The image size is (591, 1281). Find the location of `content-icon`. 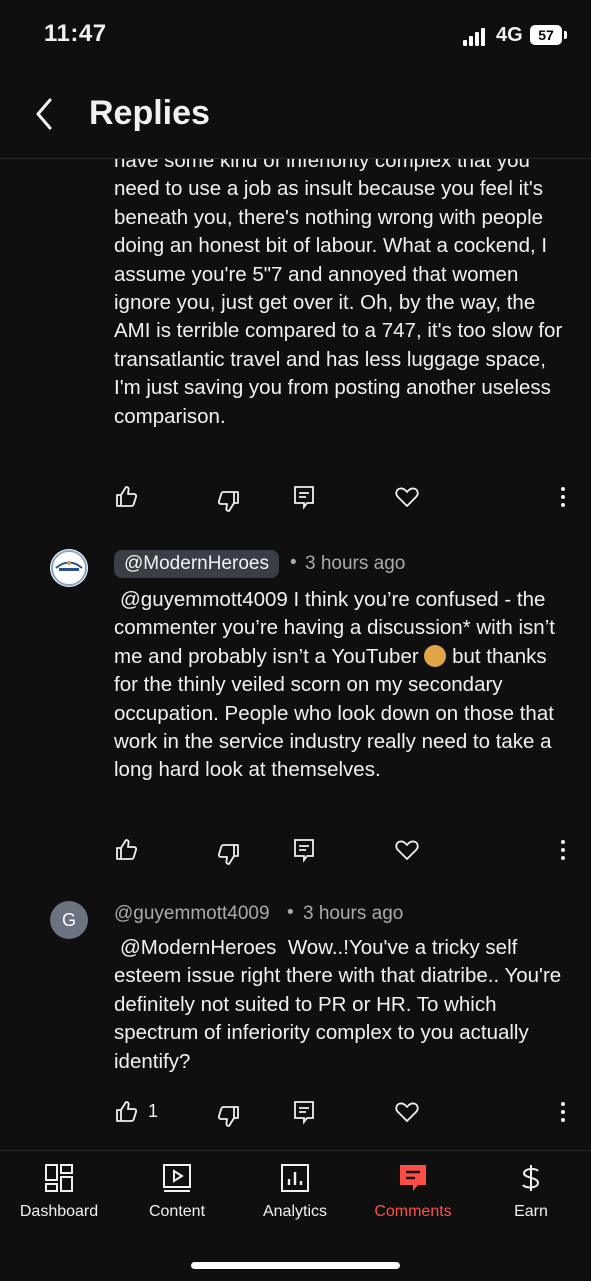

content-icon is located at coordinates (177, 1178).